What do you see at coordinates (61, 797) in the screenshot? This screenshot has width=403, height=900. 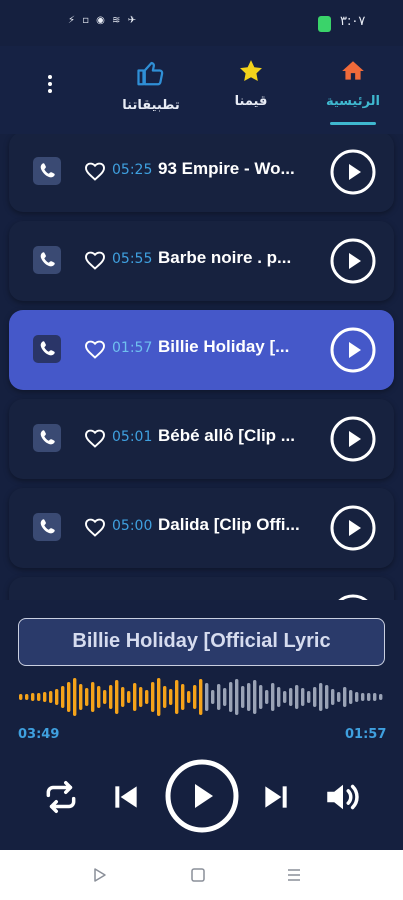 I see `repeat-icon` at bounding box center [61, 797].